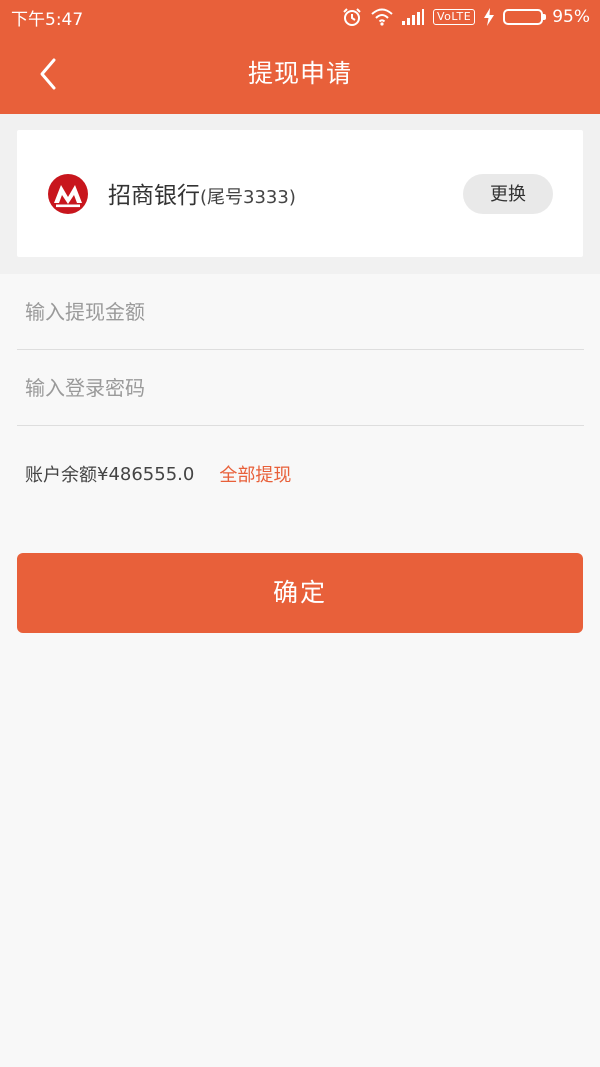 Image resolution: width=600 pixels, height=1067 pixels. I want to click on signal-icon, so click(413, 17).